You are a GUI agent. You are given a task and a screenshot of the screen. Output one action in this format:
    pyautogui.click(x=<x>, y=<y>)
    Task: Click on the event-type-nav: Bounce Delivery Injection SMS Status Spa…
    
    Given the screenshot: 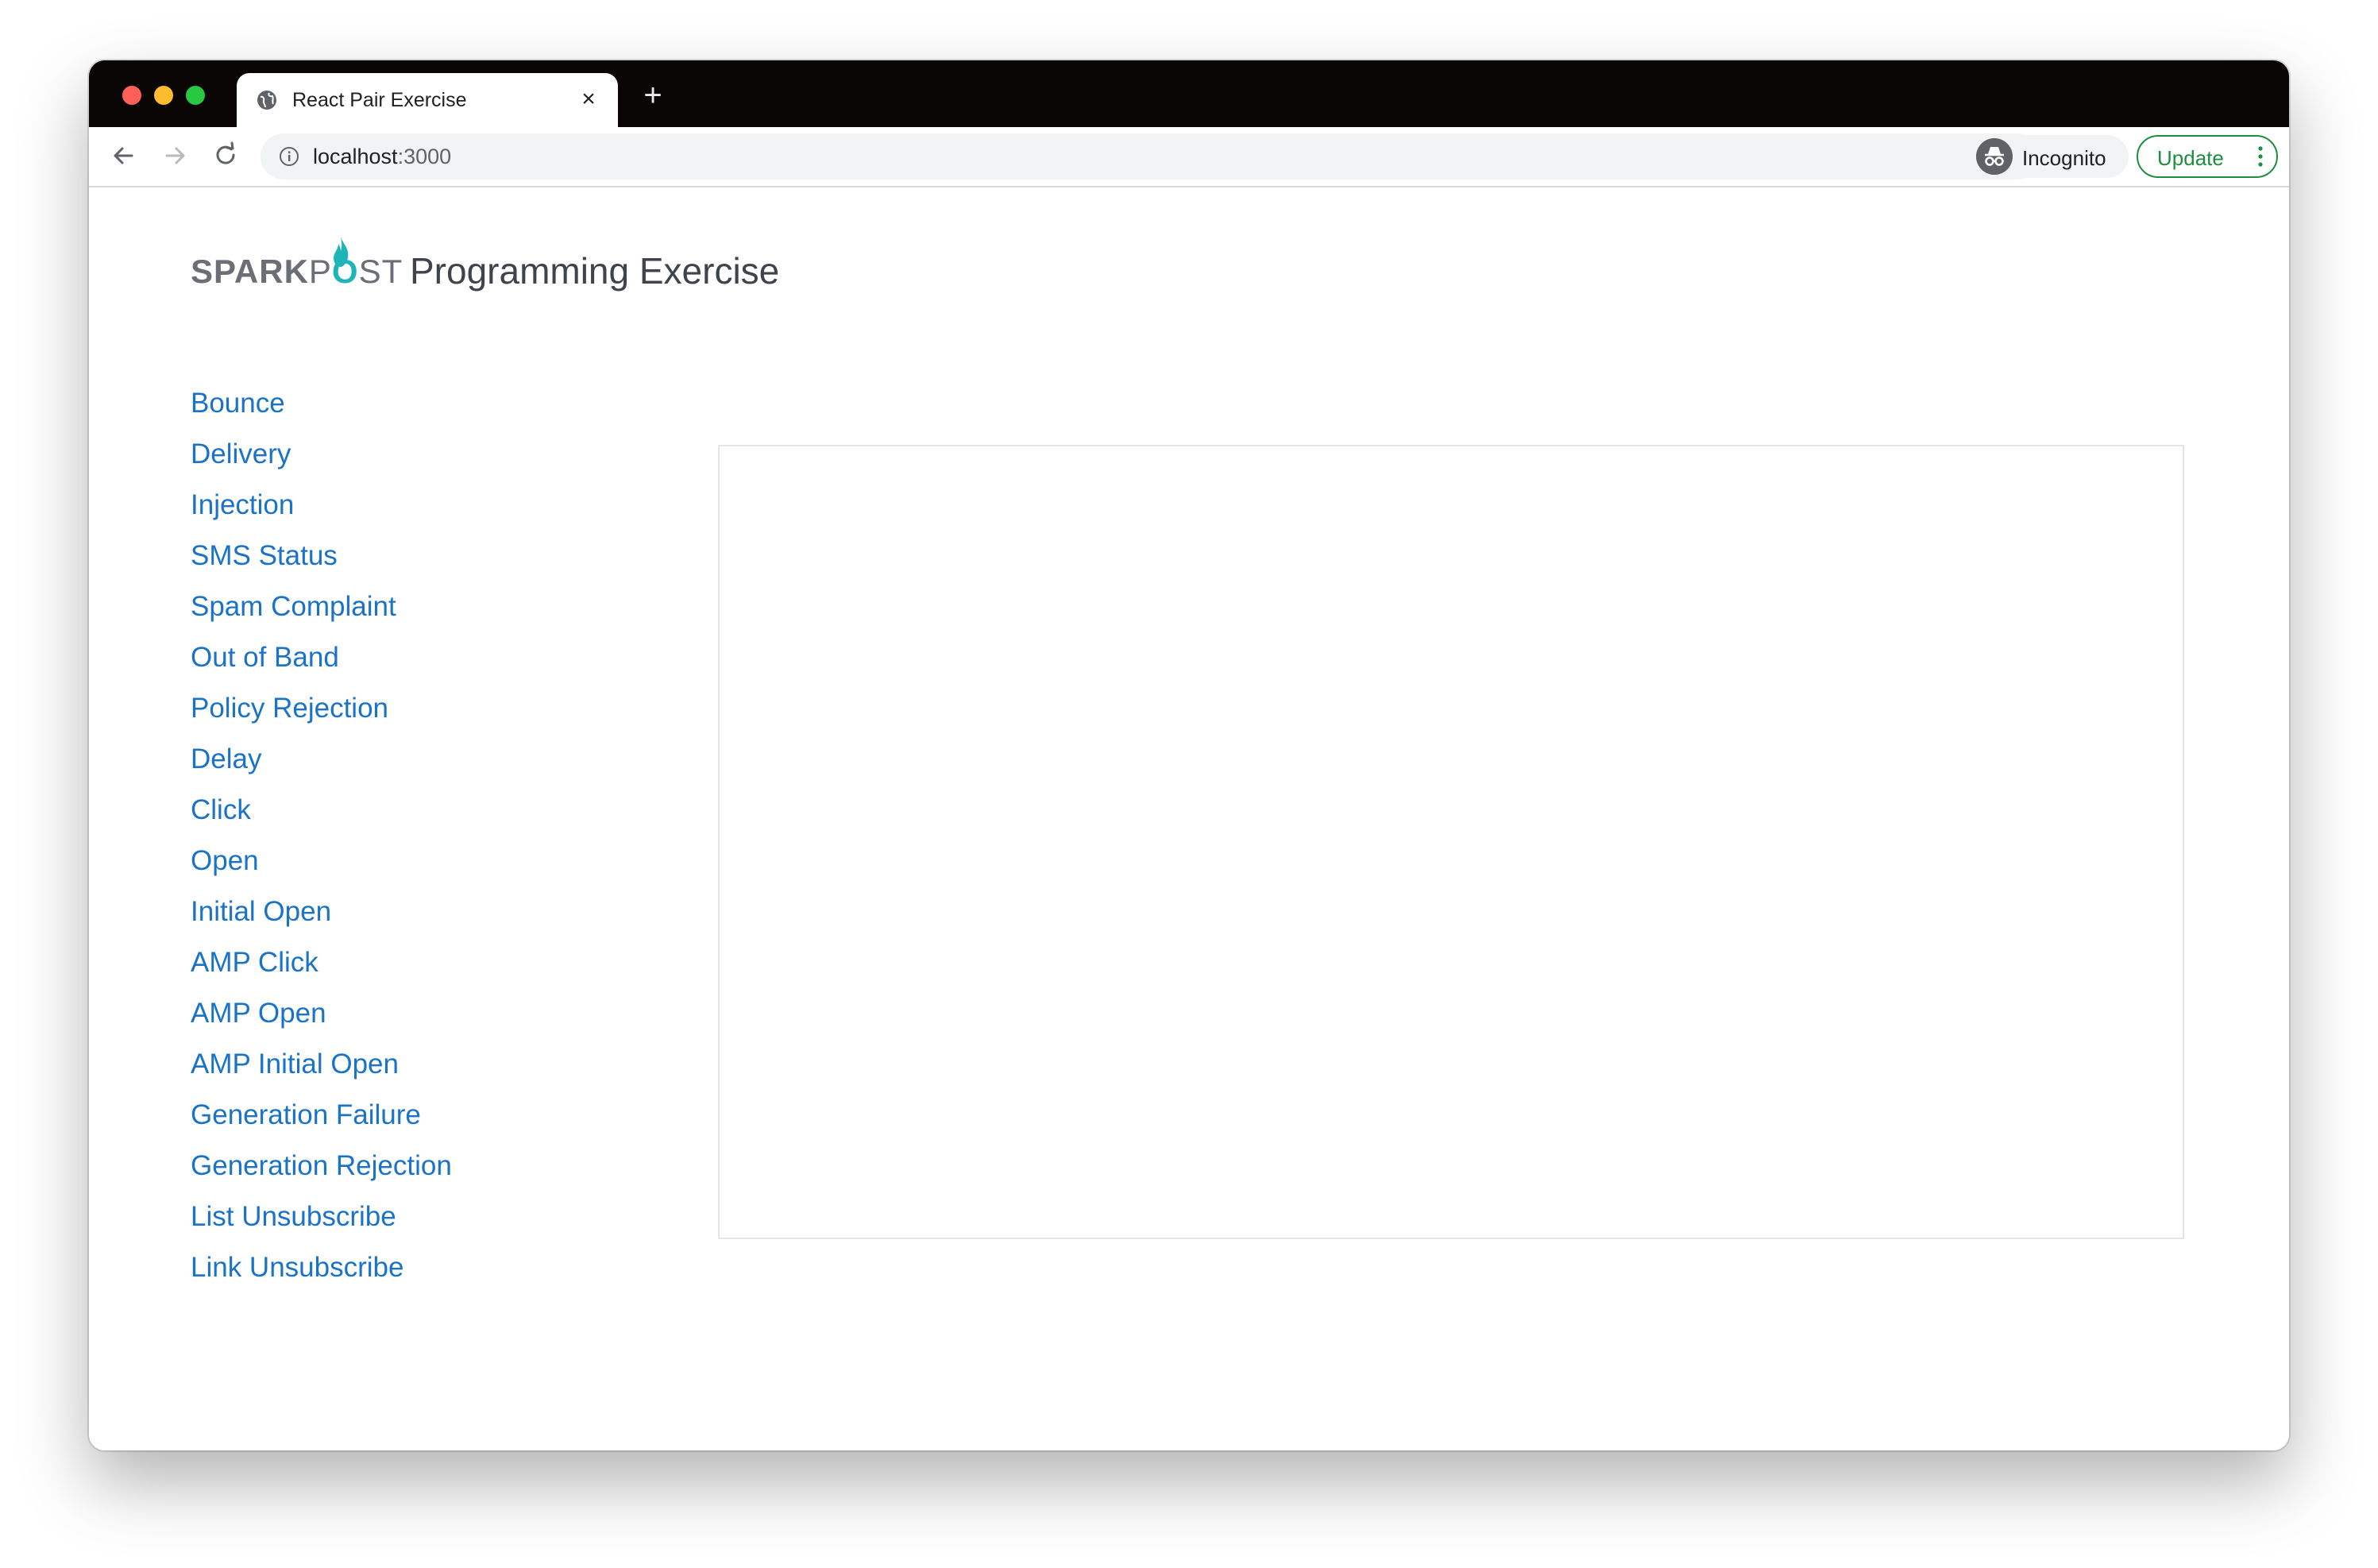 What is the action you would take?
    pyautogui.click(x=429, y=835)
    